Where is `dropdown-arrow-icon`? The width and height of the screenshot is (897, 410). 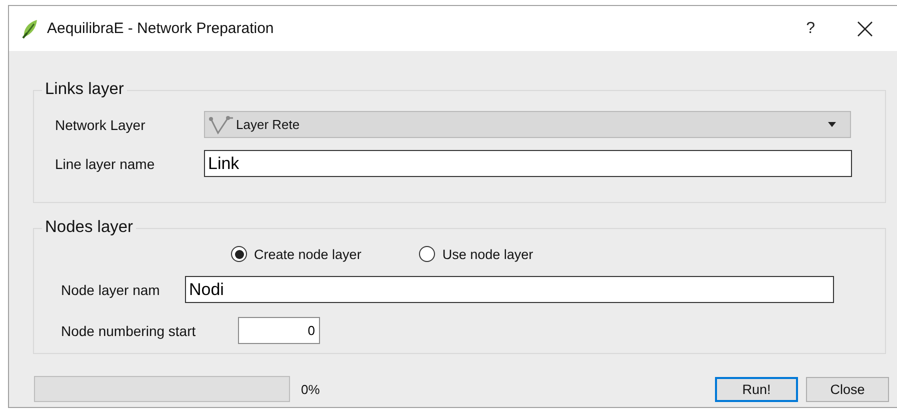 dropdown-arrow-icon is located at coordinates (832, 124).